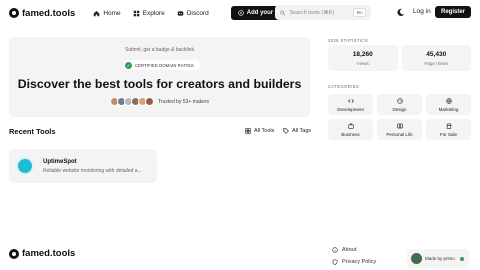  I want to click on made-by-badge: Made by primo, so click(438, 258).